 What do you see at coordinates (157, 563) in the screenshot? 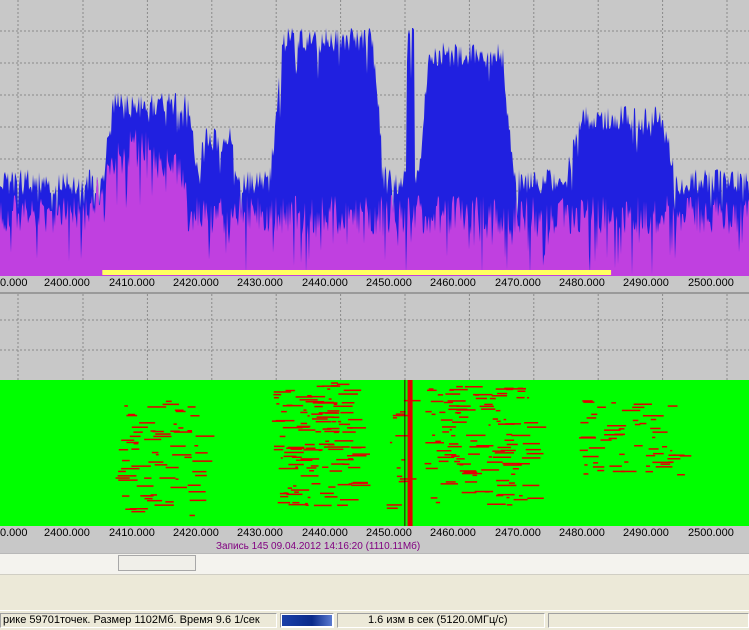
I see `scrollbar-thumb` at bounding box center [157, 563].